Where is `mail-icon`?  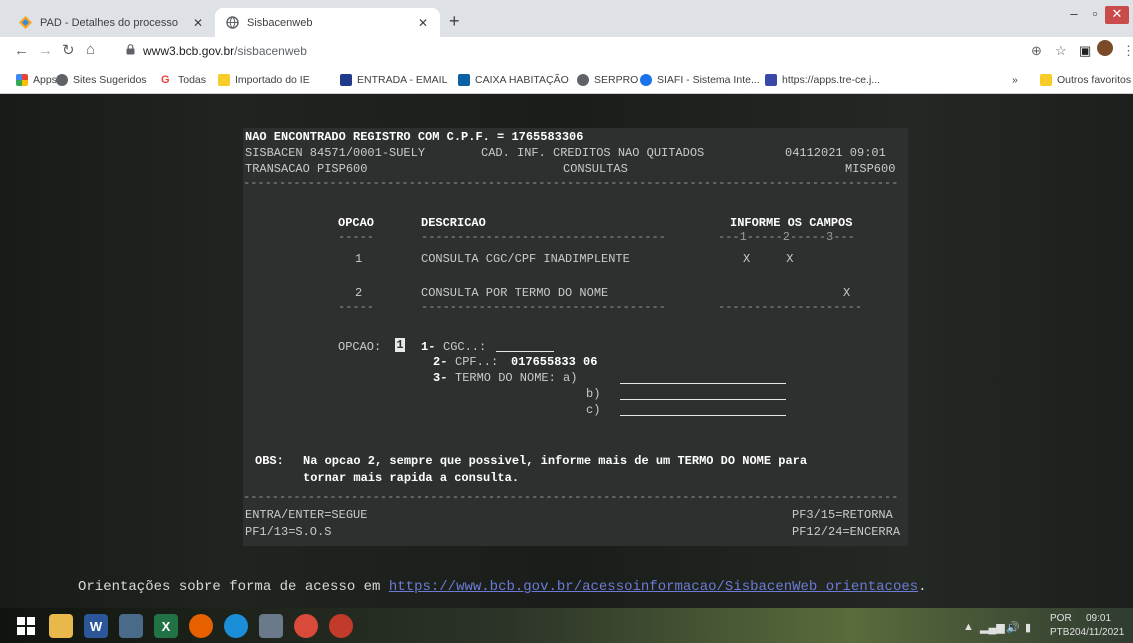
mail-icon is located at coordinates (346, 80).